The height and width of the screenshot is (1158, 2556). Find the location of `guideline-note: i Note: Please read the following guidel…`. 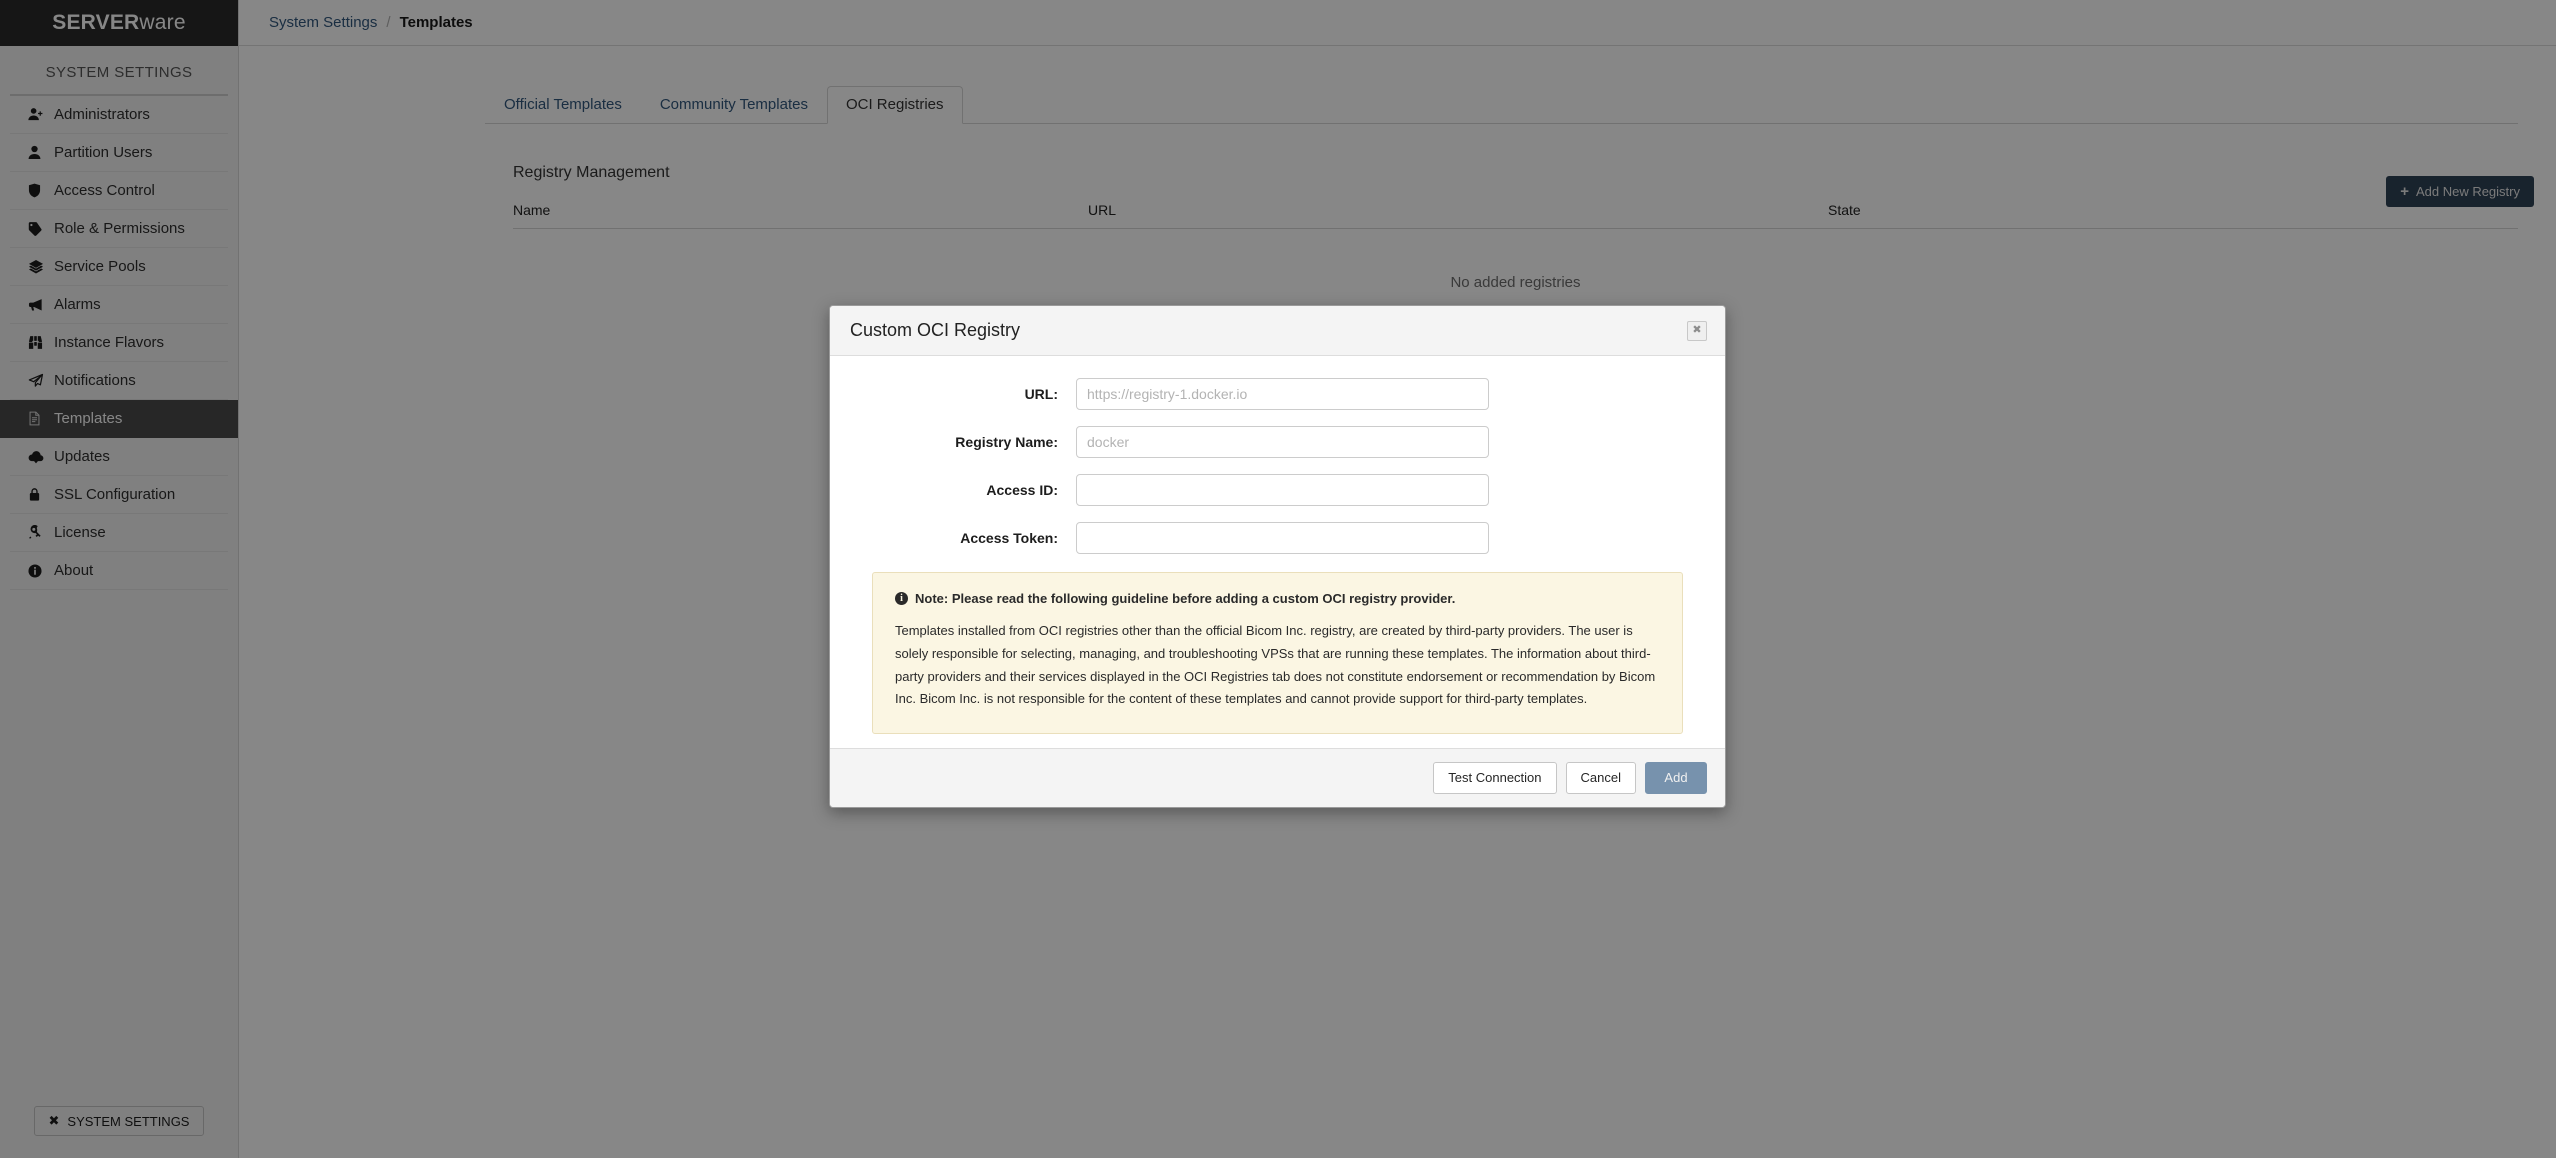

guideline-note: i Note: Please read the following guidel… is located at coordinates (1277, 653).